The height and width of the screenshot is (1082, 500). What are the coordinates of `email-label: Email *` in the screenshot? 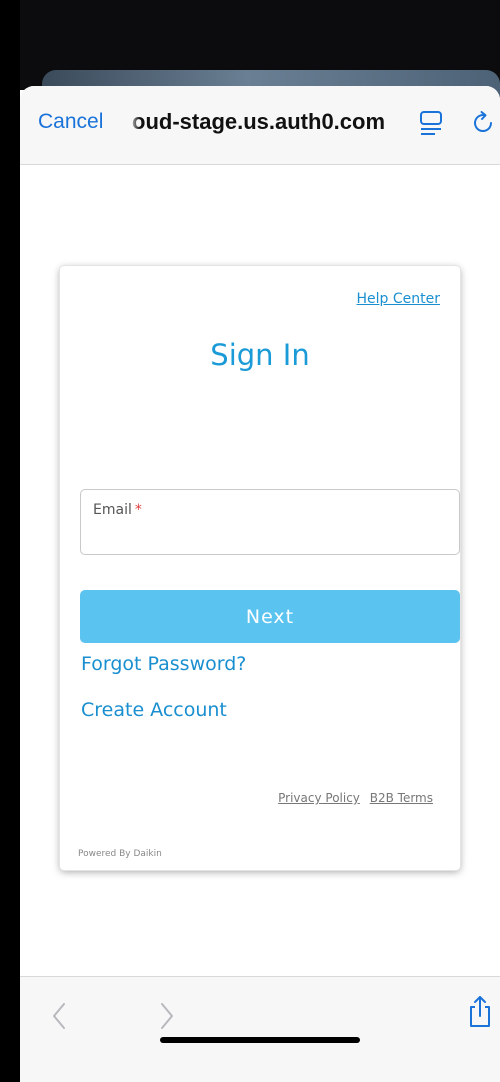 It's located at (117, 510).